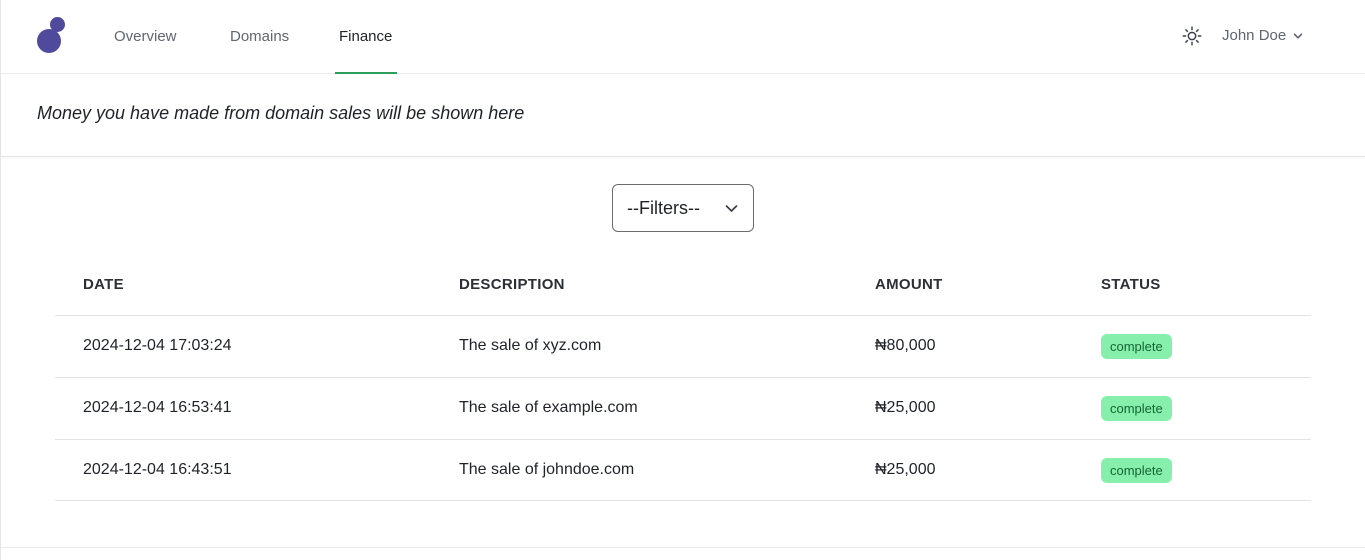 Image resolution: width=1365 pixels, height=560 pixels. Describe the element at coordinates (157, 345) in the screenshot. I see `row-date: 2024-12-04 17:03:24` at that location.